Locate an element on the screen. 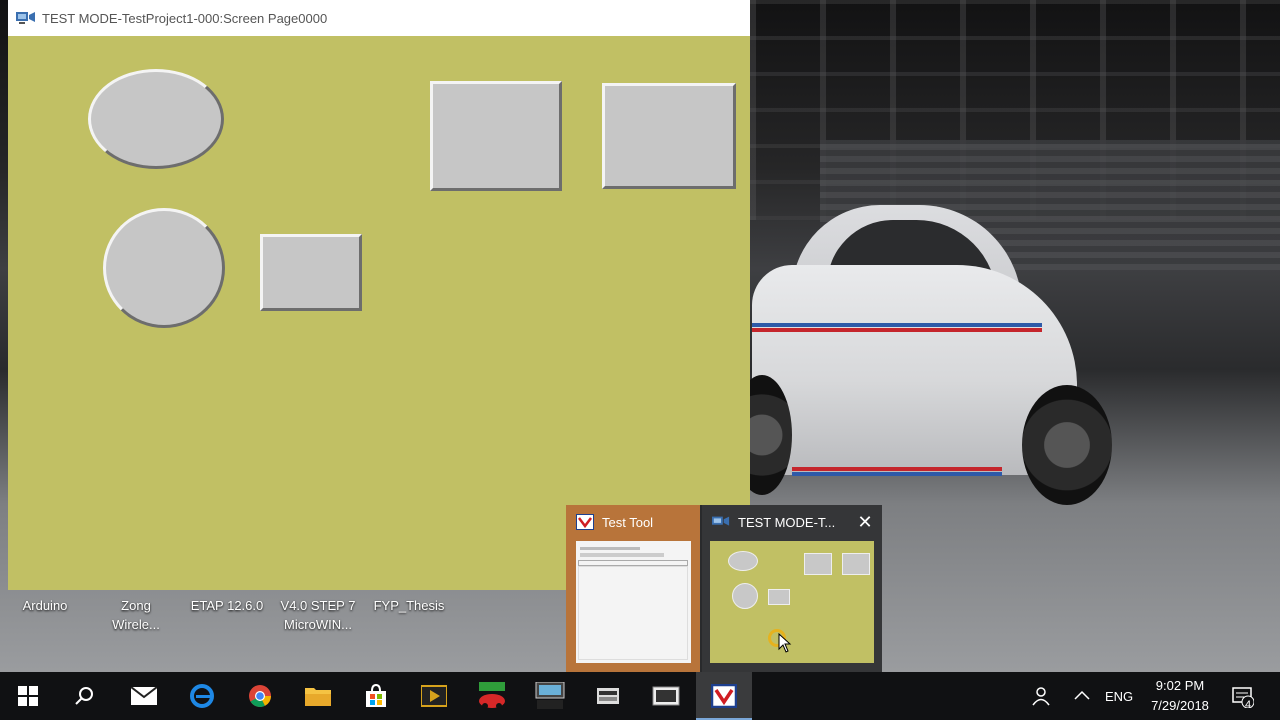 The height and width of the screenshot is (720, 1280). taskbar-chrome is located at coordinates (260, 696).